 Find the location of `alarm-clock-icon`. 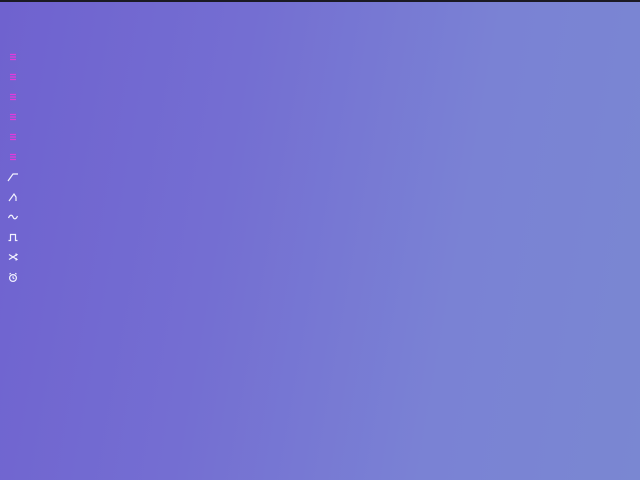

alarm-clock-icon is located at coordinates (13, 277).